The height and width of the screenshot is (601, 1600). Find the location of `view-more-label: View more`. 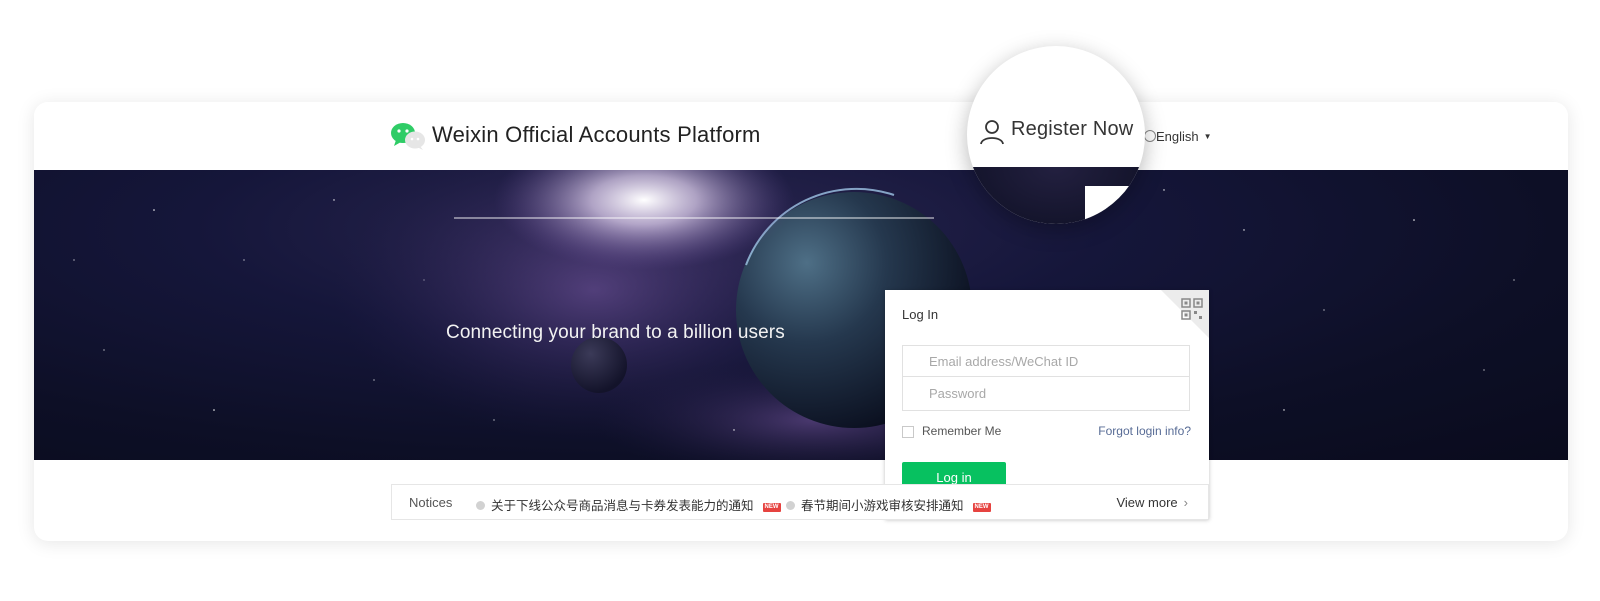

view-more-label: View more is located at coordinates (1147, 502).